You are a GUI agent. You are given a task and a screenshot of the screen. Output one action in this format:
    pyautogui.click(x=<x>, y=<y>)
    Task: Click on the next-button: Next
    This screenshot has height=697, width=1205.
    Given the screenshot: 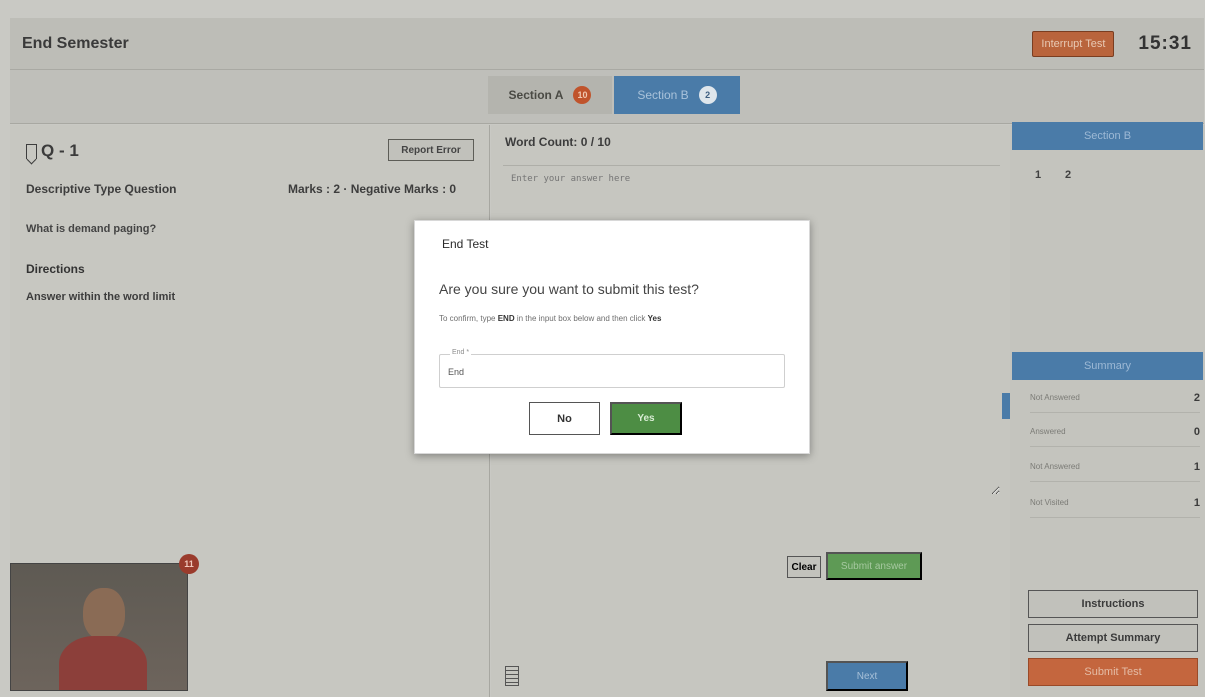 What is the action you would take?
    pyautogui.click(x=867, y=676)
    